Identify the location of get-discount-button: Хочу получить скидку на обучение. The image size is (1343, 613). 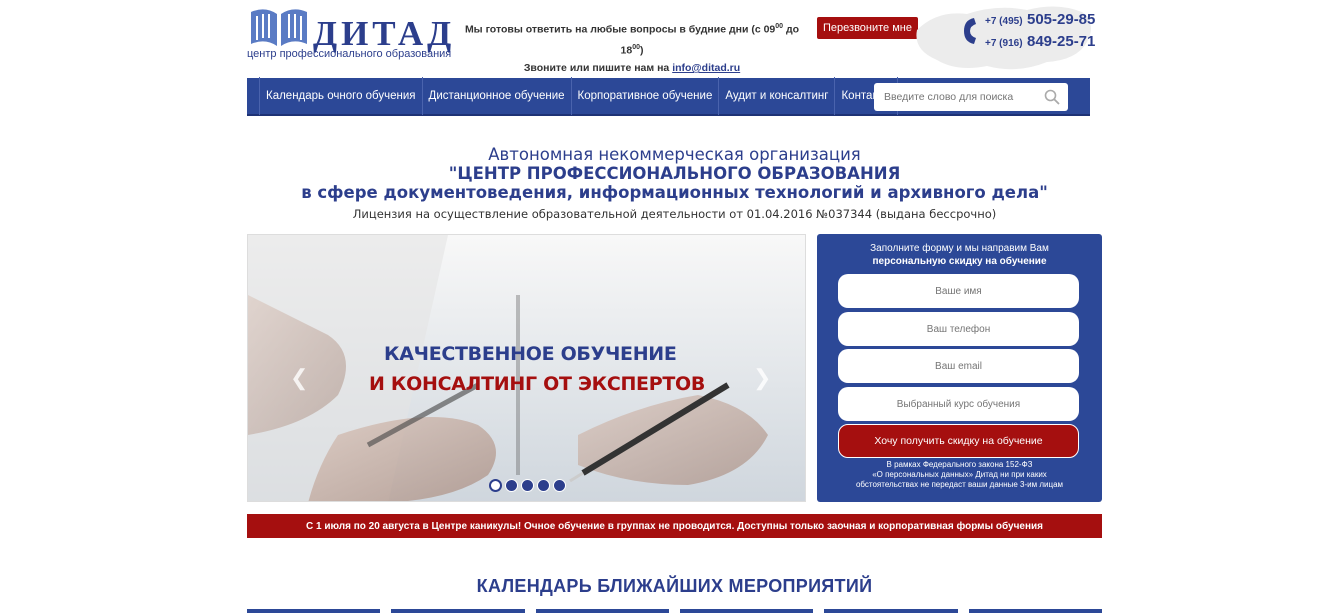
(958, 441).